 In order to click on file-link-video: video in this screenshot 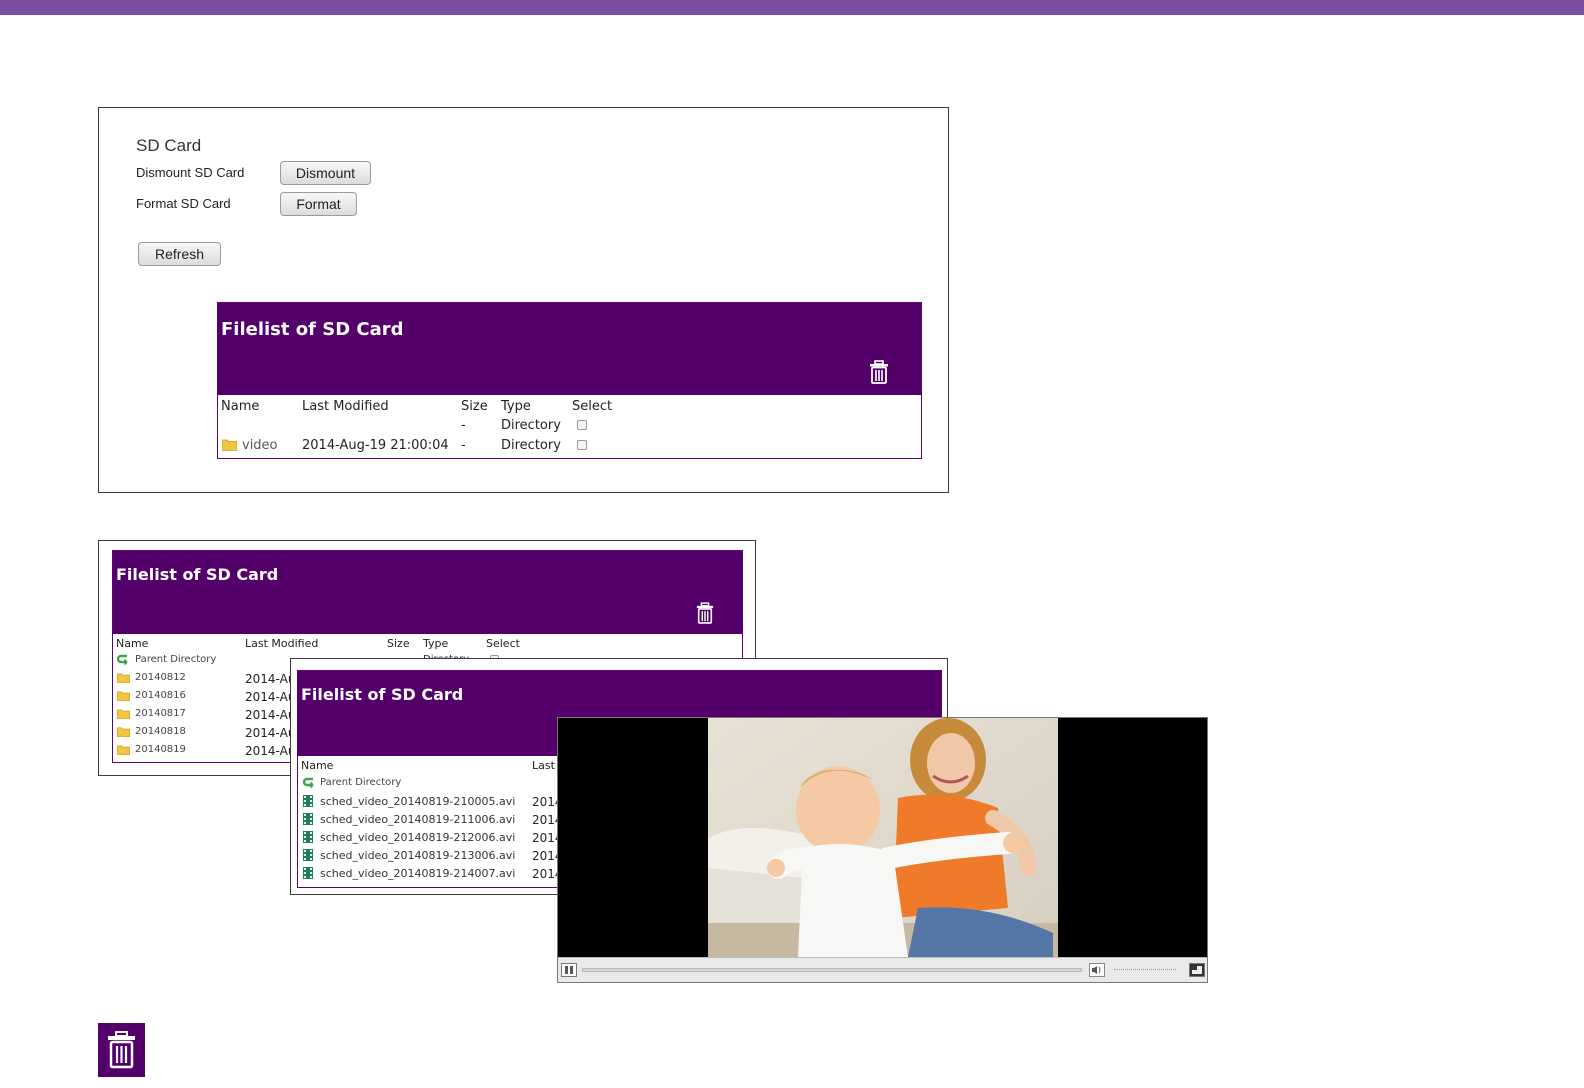, I will do `click(260, 445)`.